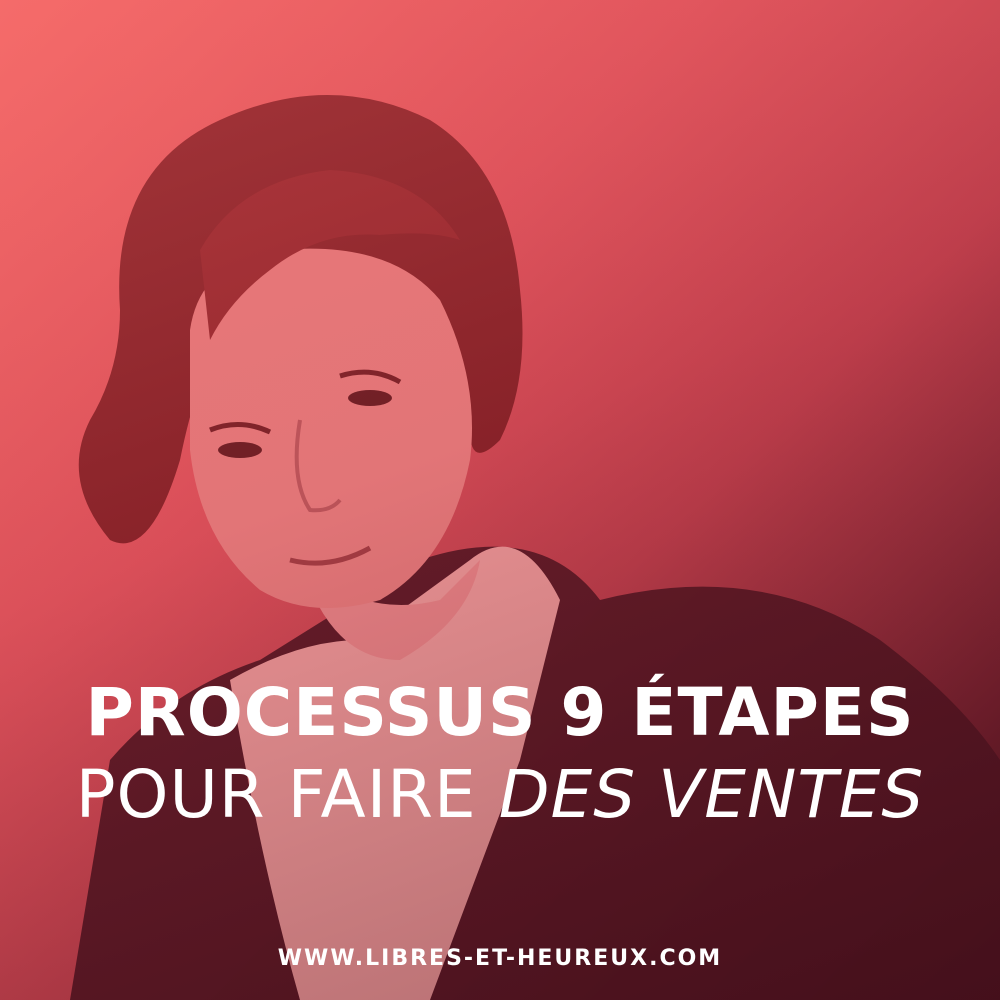 The height and width of the screenshot is (1000, 1000). I want to click on headline-line-2: POUR FAIRE DES VENTES, so click(500, 795).